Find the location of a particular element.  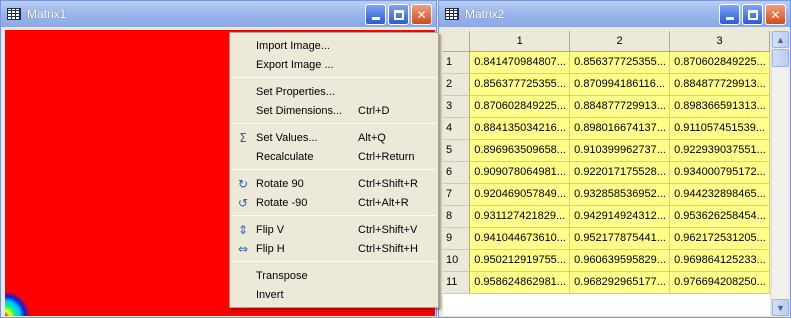

menu-item-set-values: Σ Set Values... Alt+Q is located at coordinates (334, 137).